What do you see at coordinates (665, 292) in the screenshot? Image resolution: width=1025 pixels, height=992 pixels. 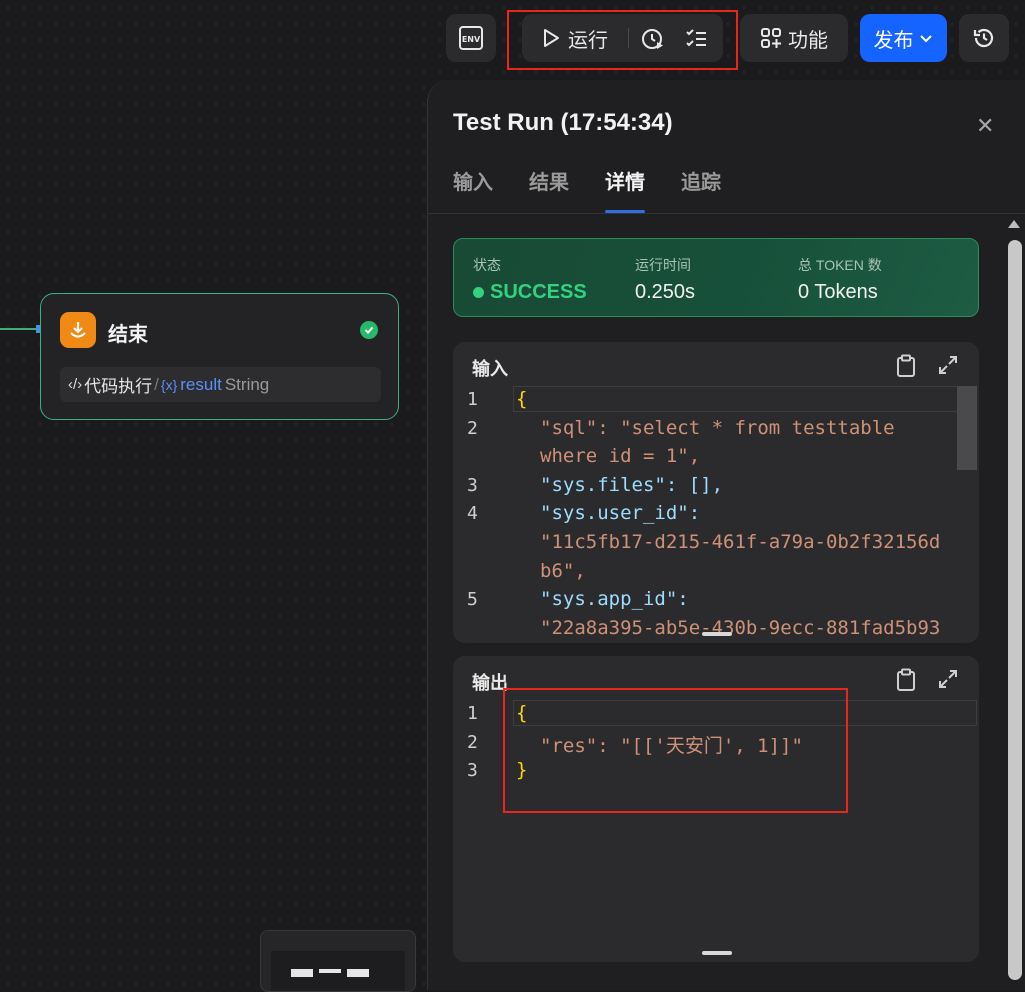 I see `time-value: 0.250s` at bounding box center [665, 292].